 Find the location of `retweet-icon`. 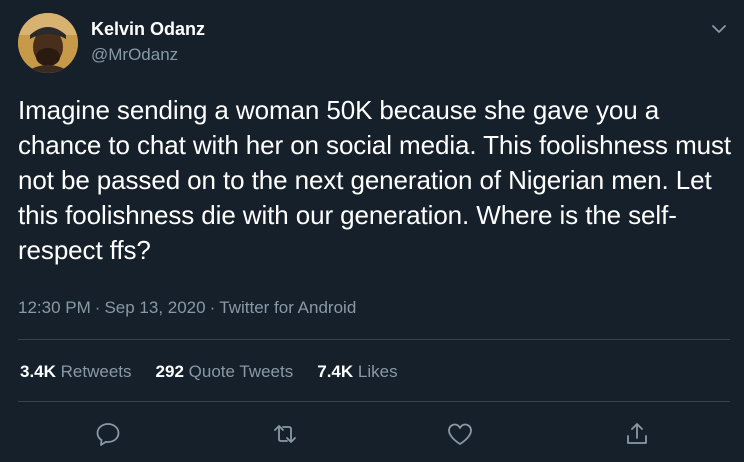

retweet-icon is located at coordinates (285, 434).